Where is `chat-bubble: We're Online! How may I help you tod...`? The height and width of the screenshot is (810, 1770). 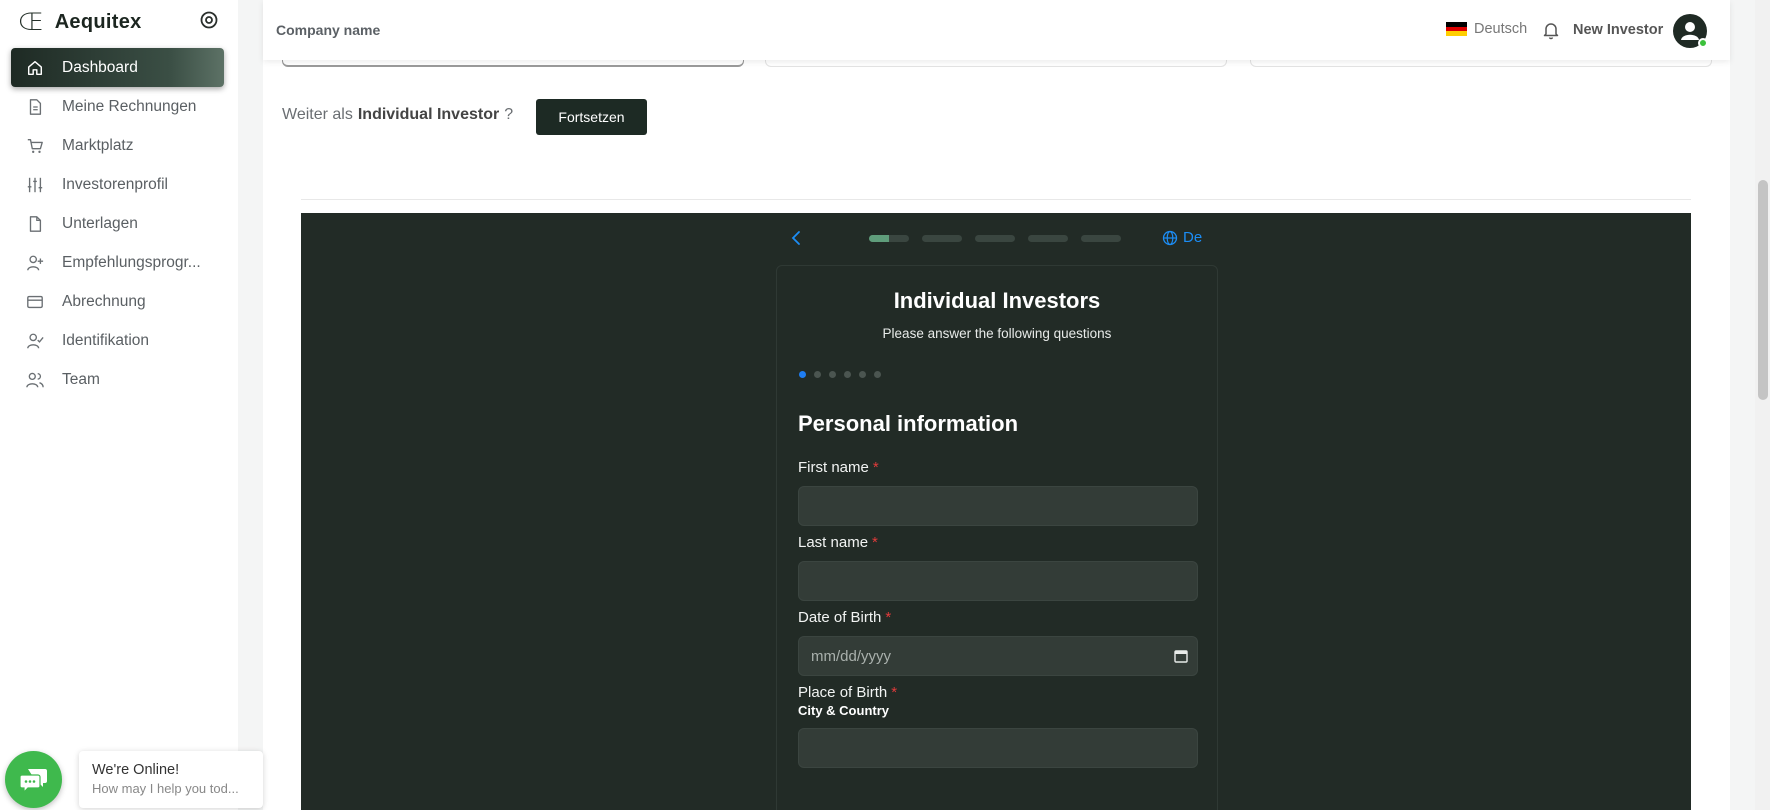 chat-bubble: We're Online! How may I help you tod... is located at coordinates (171, 779).